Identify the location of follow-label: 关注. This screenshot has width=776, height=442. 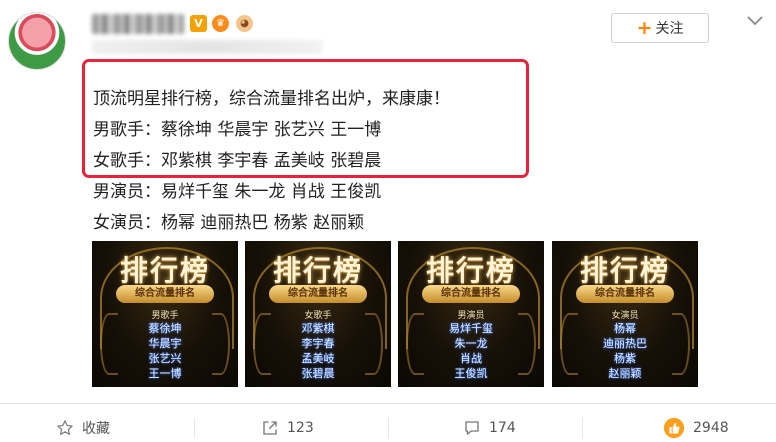
(669, 29).